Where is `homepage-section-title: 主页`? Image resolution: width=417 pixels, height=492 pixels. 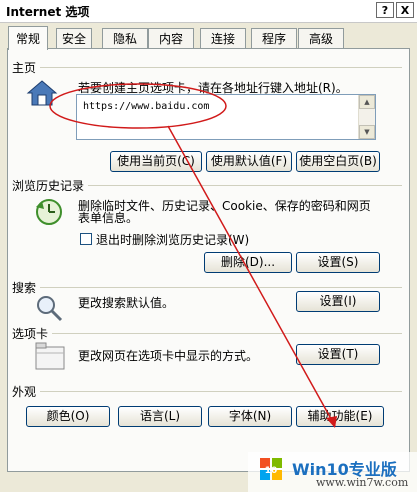
homepage-section-title: 主页 is located at coordinates (26, 67).